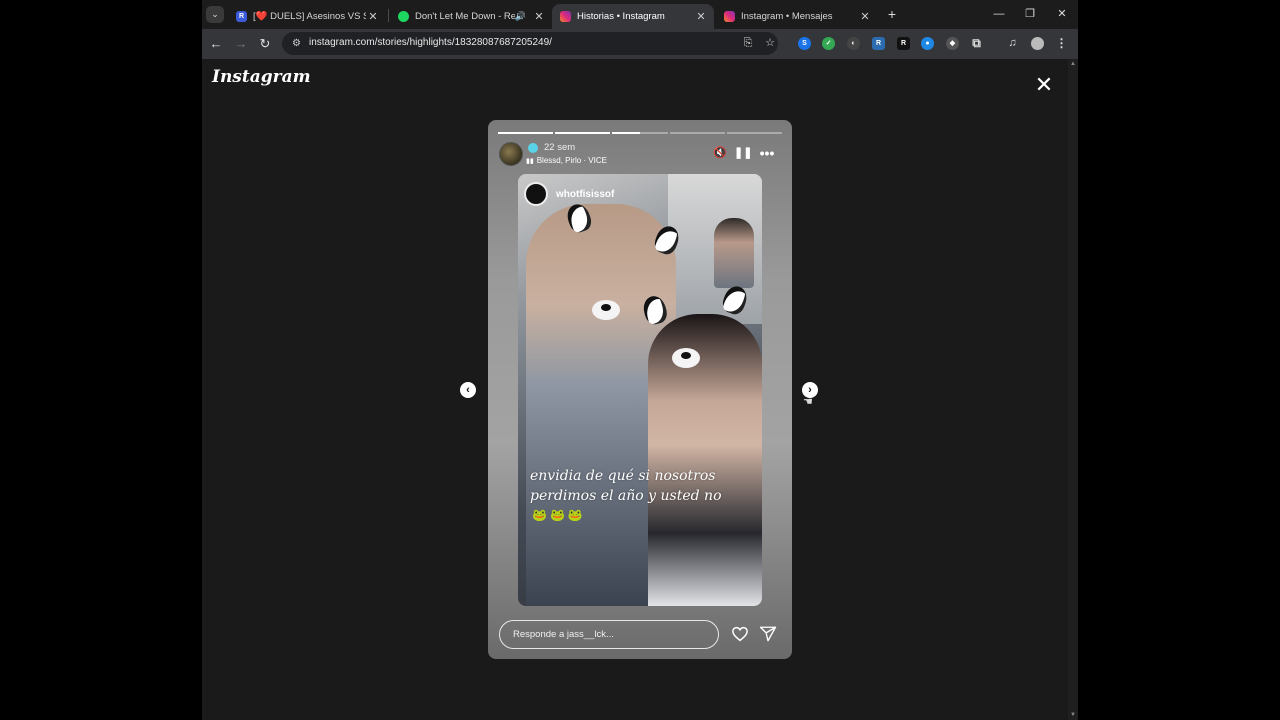 The width and height of the screenshot is (1280, 720). I want to click on new-tab-button: +, so click(892, 14).